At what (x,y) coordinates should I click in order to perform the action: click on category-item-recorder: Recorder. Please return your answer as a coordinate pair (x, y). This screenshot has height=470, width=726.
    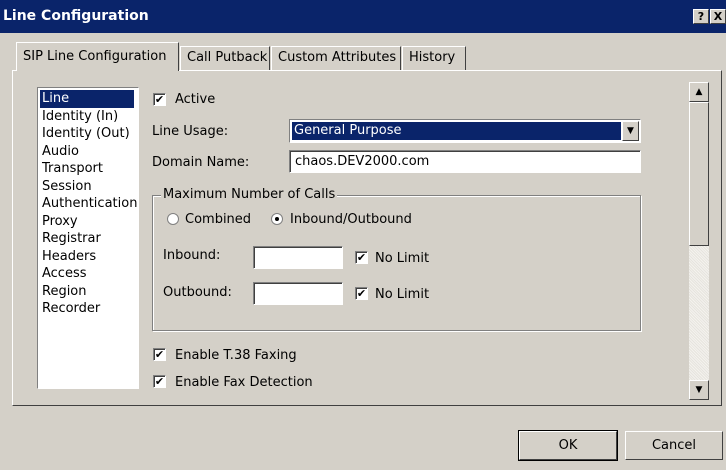
    Looking at the image, I should click on (89, 309).